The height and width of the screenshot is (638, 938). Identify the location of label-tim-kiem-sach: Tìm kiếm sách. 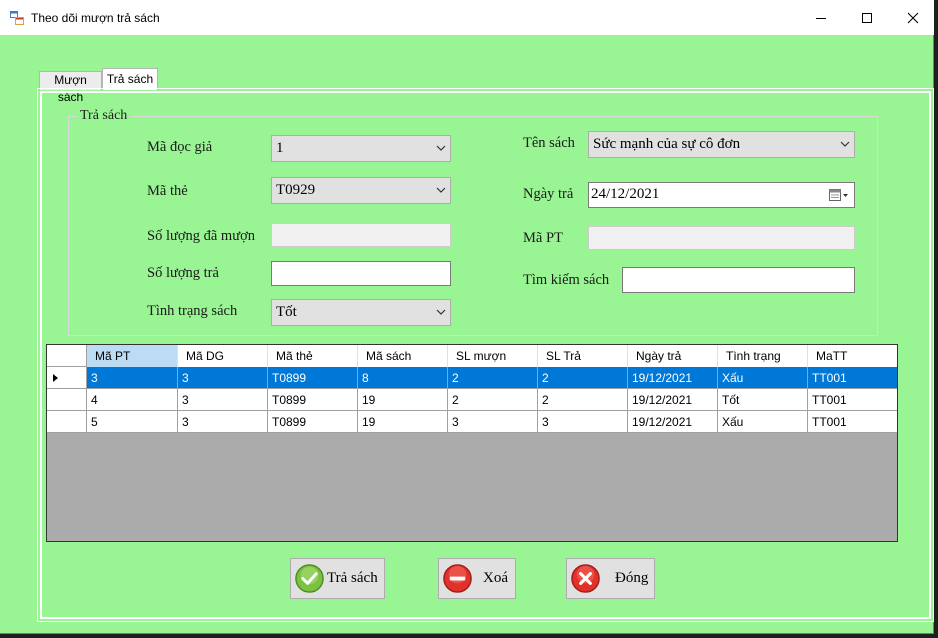
(566, 280).